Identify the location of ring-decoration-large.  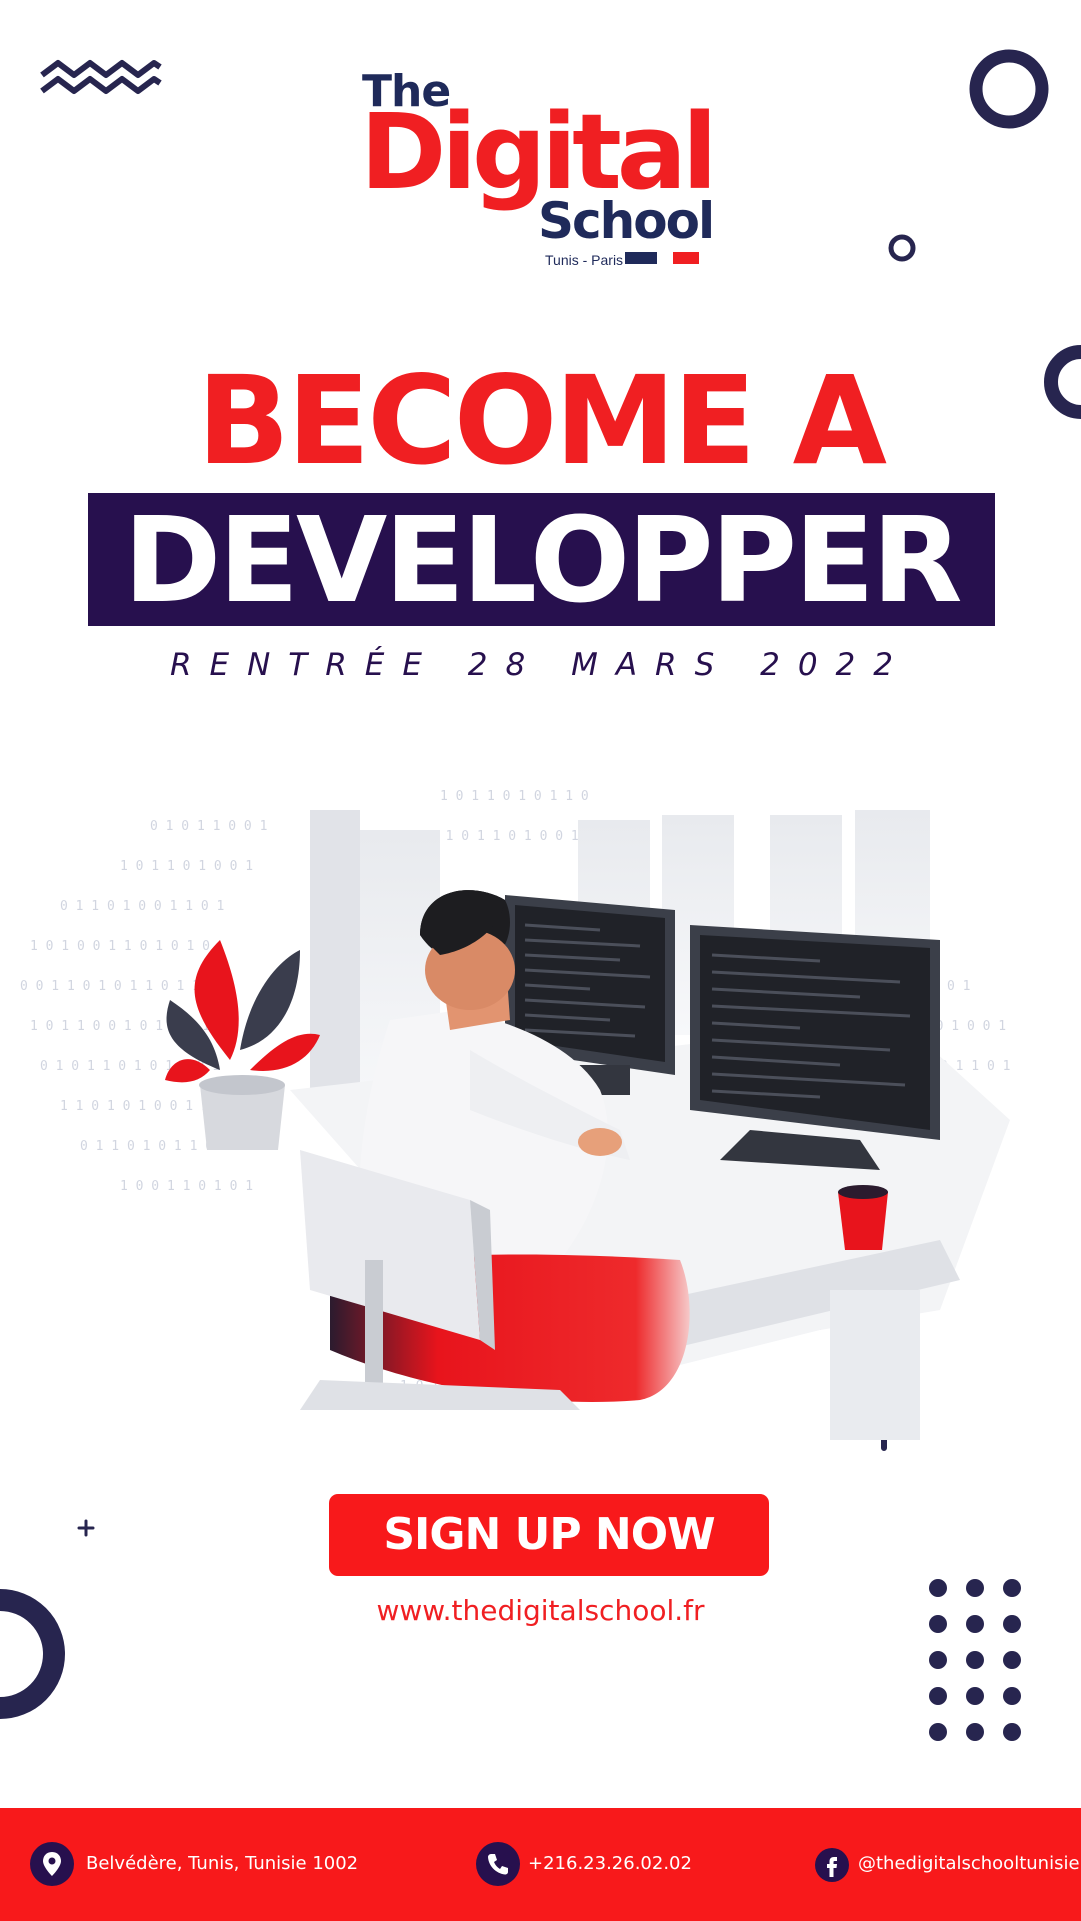
(1009, 89).